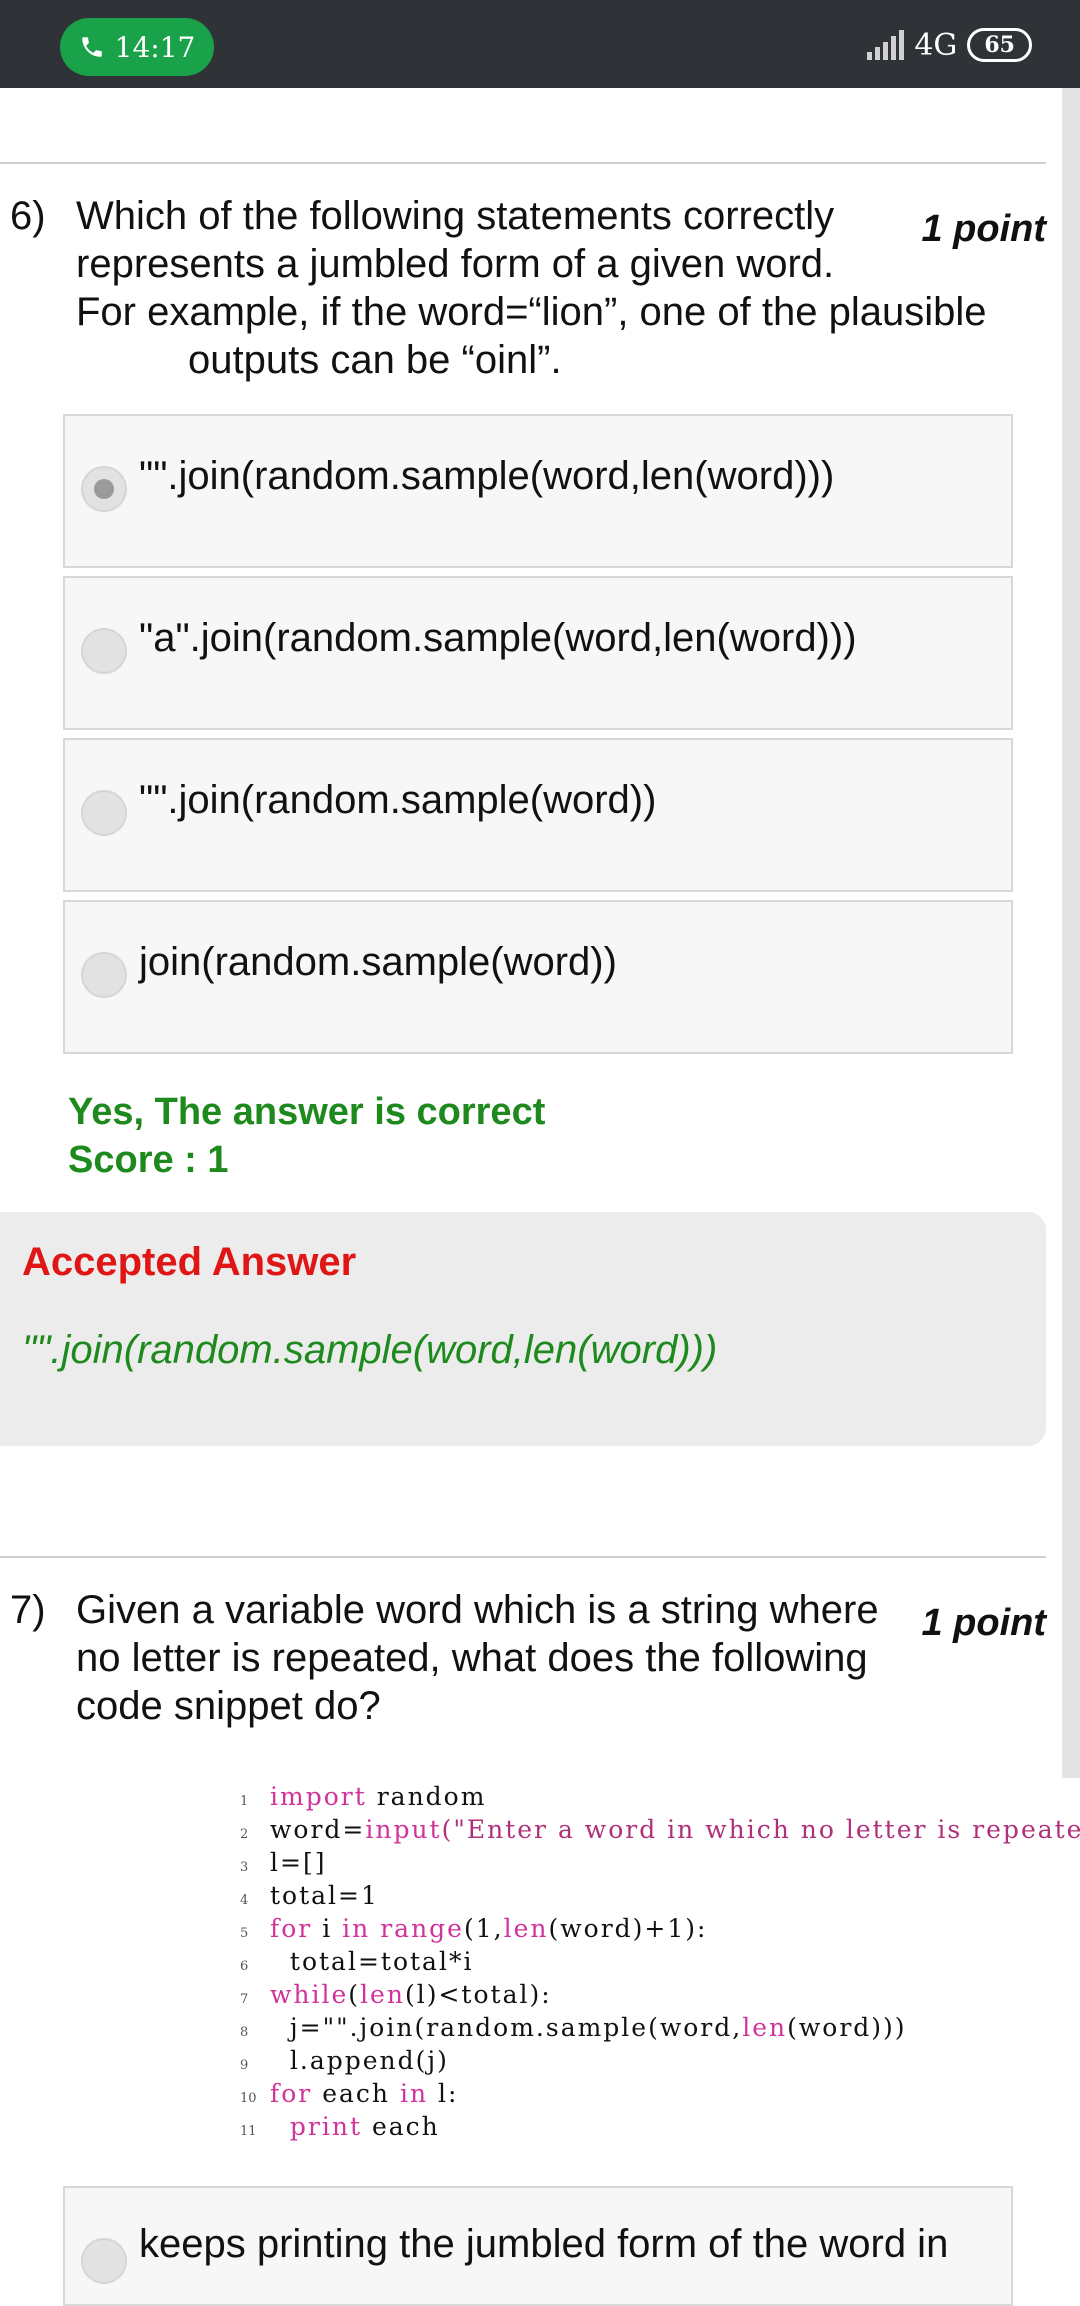 The width and height of the screenshot is (1080, 2306). I want to click on score-text: Score : 1, so click(148, 1160).